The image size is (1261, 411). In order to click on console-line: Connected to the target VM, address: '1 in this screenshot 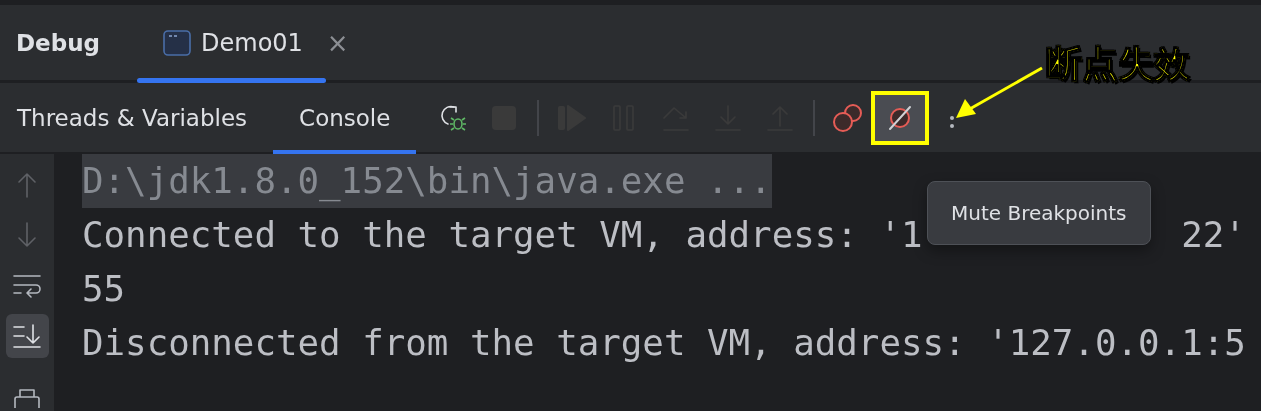, I will do `click(502, 235)`.